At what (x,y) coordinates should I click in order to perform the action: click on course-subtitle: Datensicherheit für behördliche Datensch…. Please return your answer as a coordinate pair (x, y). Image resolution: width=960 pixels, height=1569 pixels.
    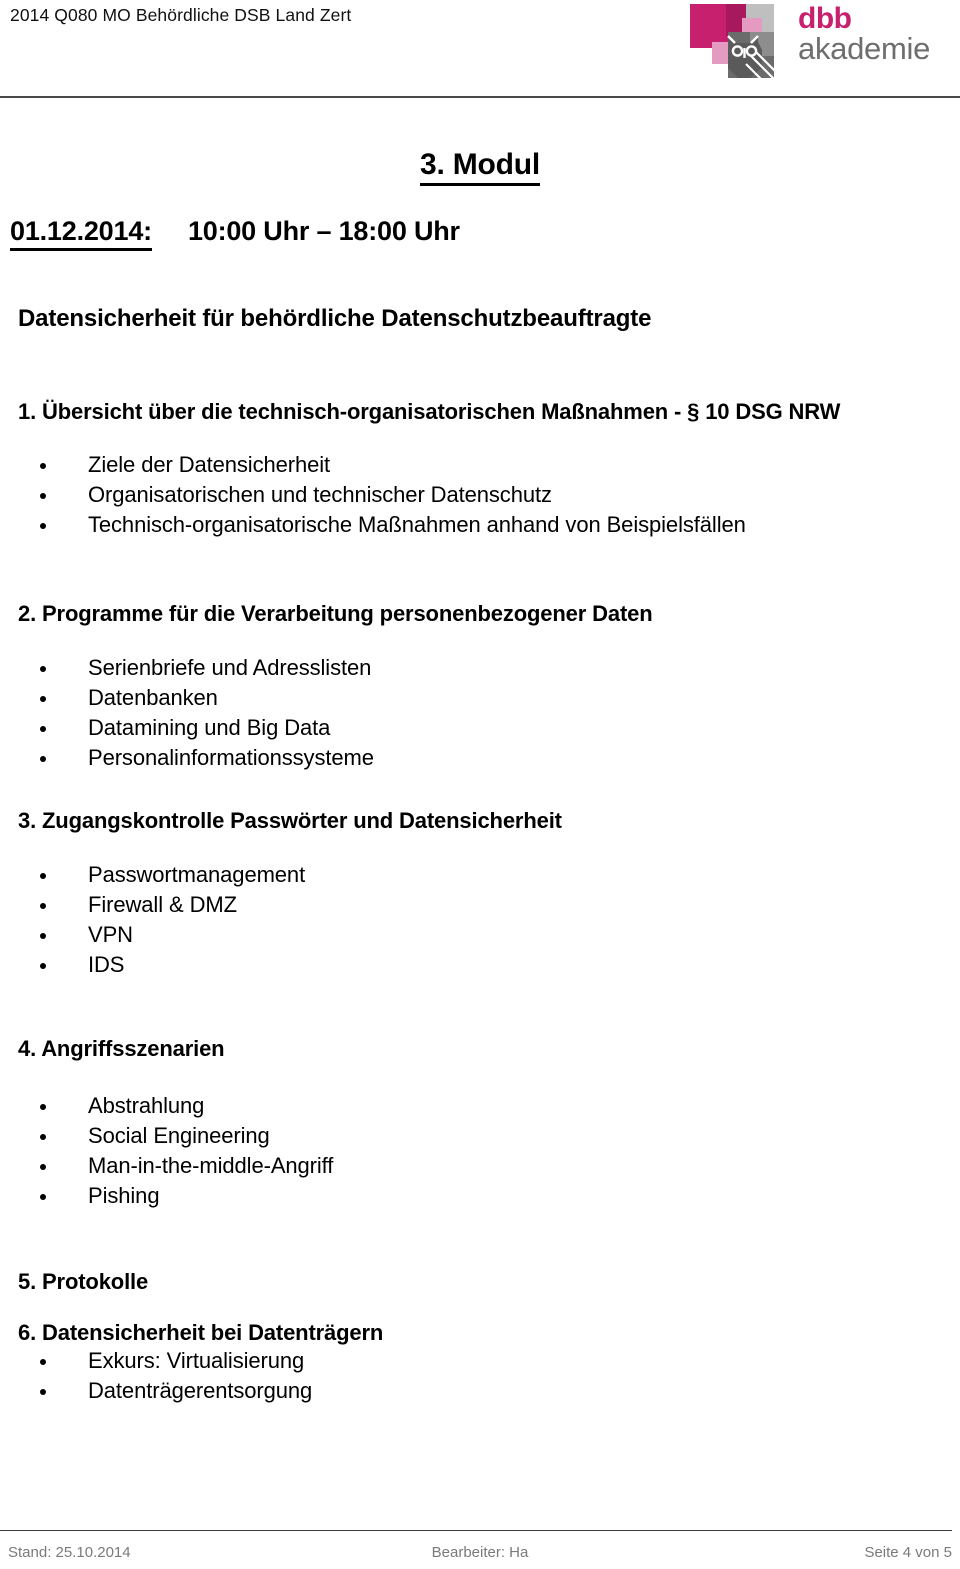
    Looking at the image, I should click on (335, 318).